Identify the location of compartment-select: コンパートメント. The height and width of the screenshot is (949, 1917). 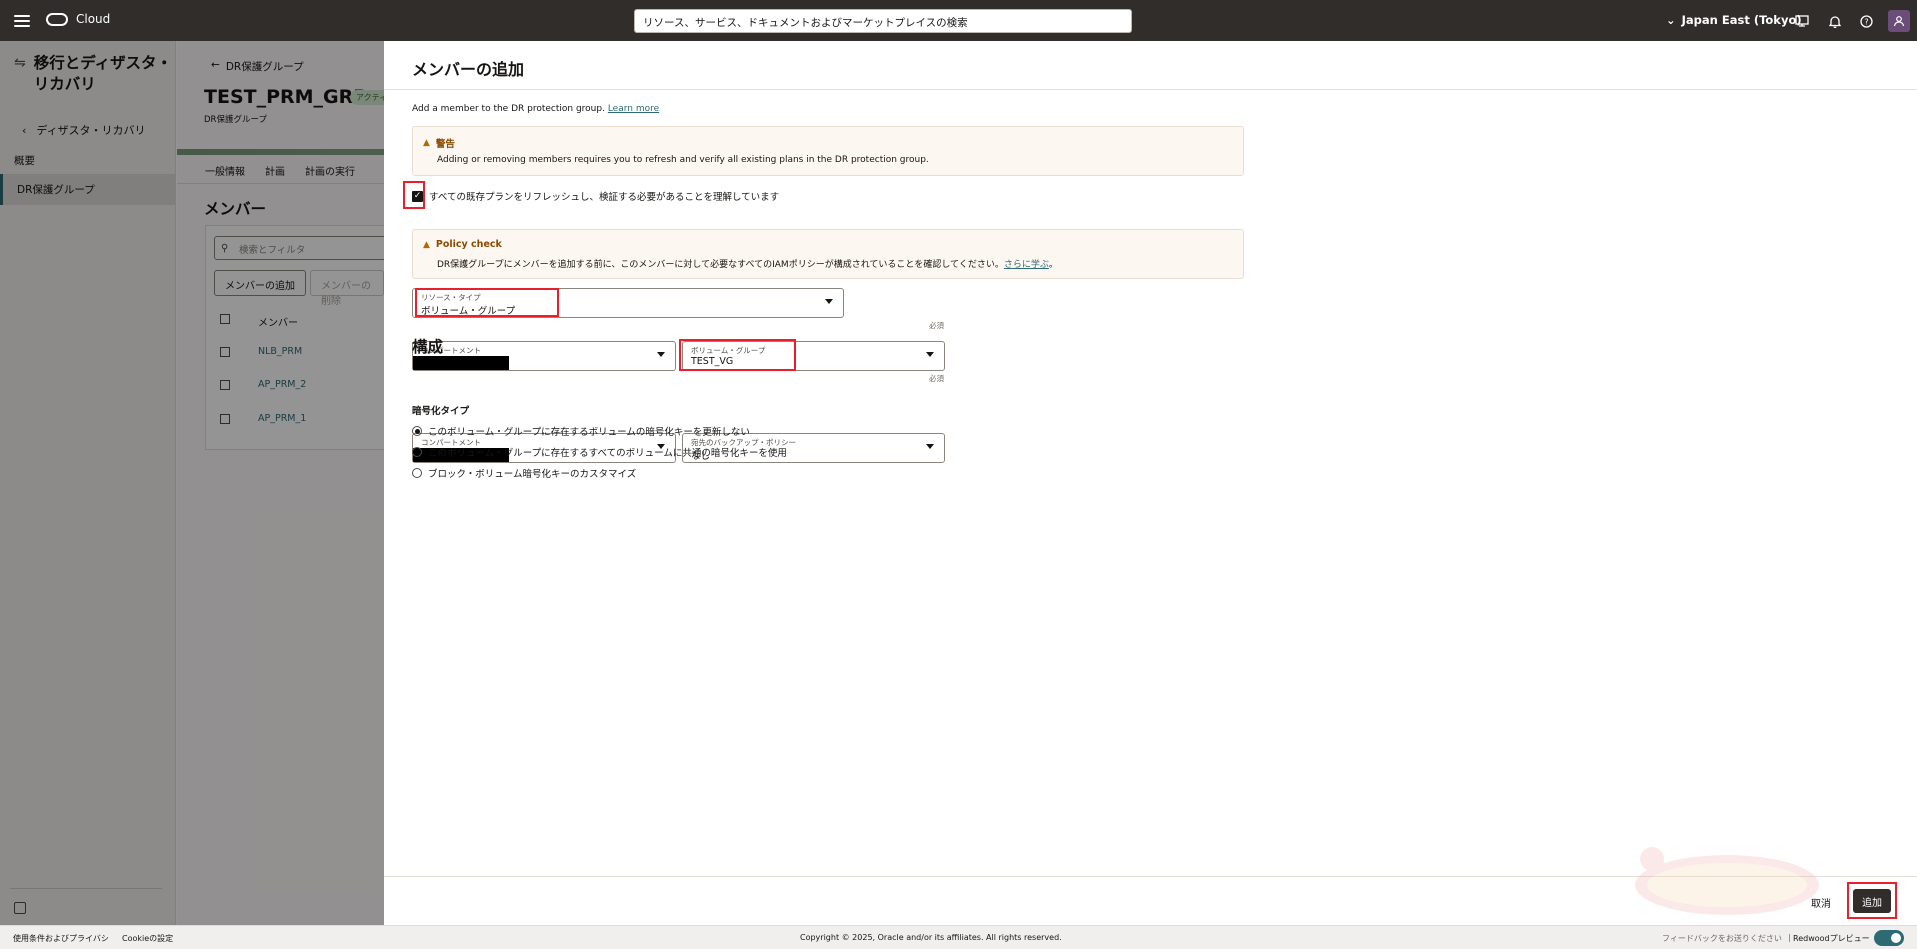
(544, 356).